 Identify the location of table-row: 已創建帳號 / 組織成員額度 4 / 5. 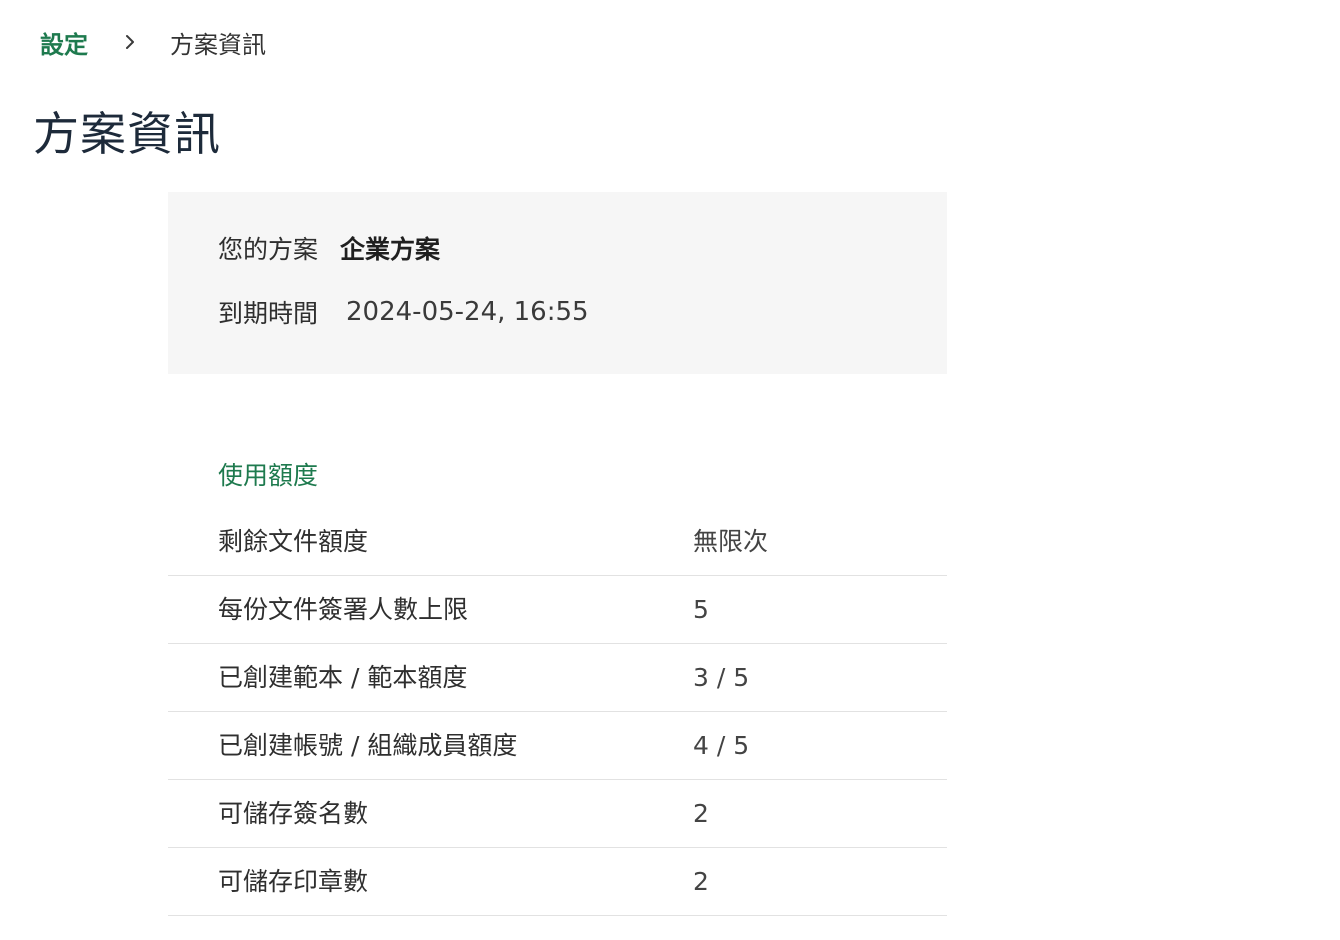
(557, 746).